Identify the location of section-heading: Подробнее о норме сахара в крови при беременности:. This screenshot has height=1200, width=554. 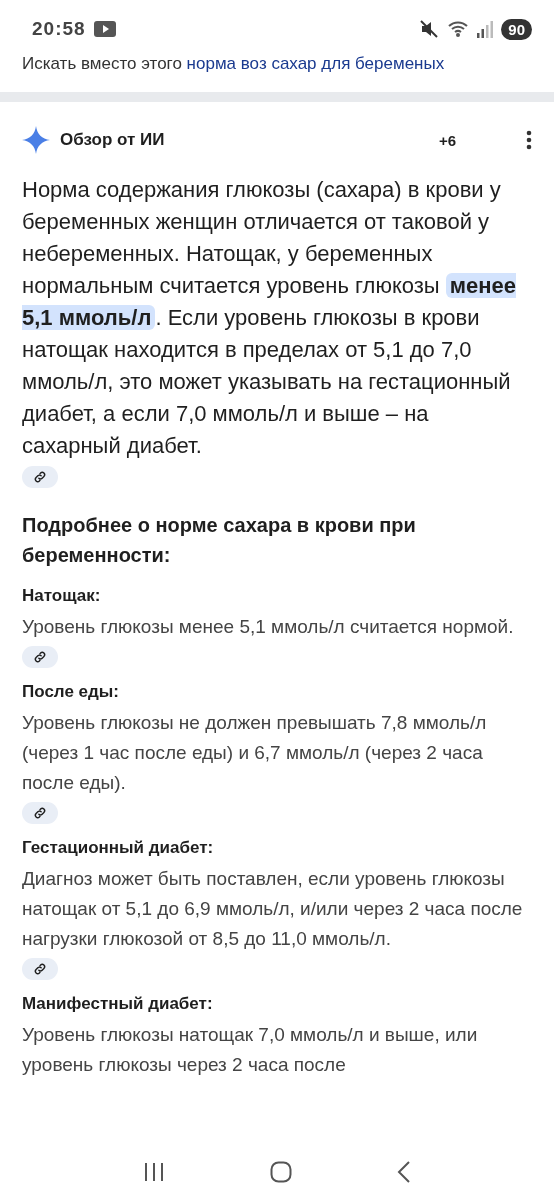
(219, 540).